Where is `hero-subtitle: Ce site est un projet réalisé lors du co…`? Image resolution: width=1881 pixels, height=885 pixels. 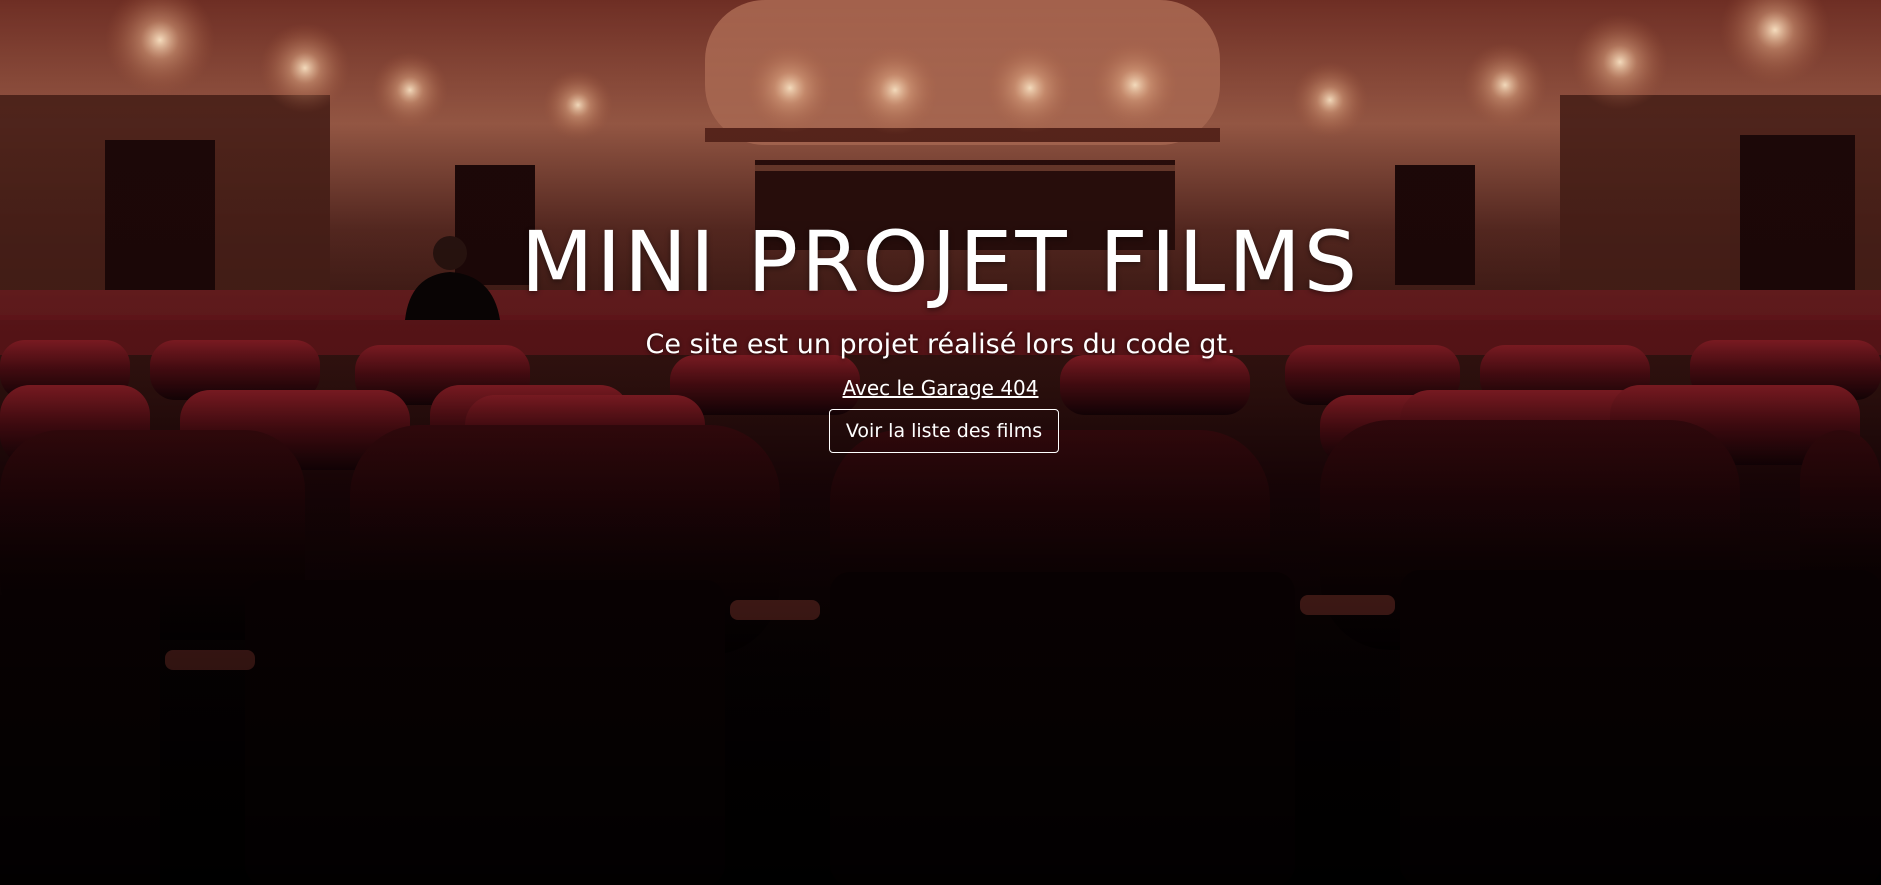 hero-subtitle: Ce site est un projet réalisé lors du co… is located at coordinates (940, 344).